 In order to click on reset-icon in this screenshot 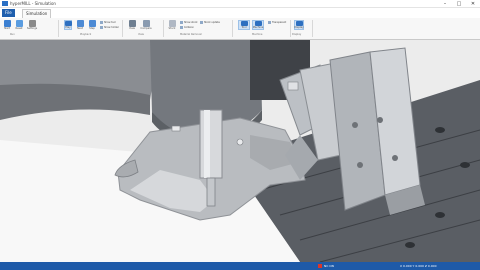, I will do `click(19, 23)`.